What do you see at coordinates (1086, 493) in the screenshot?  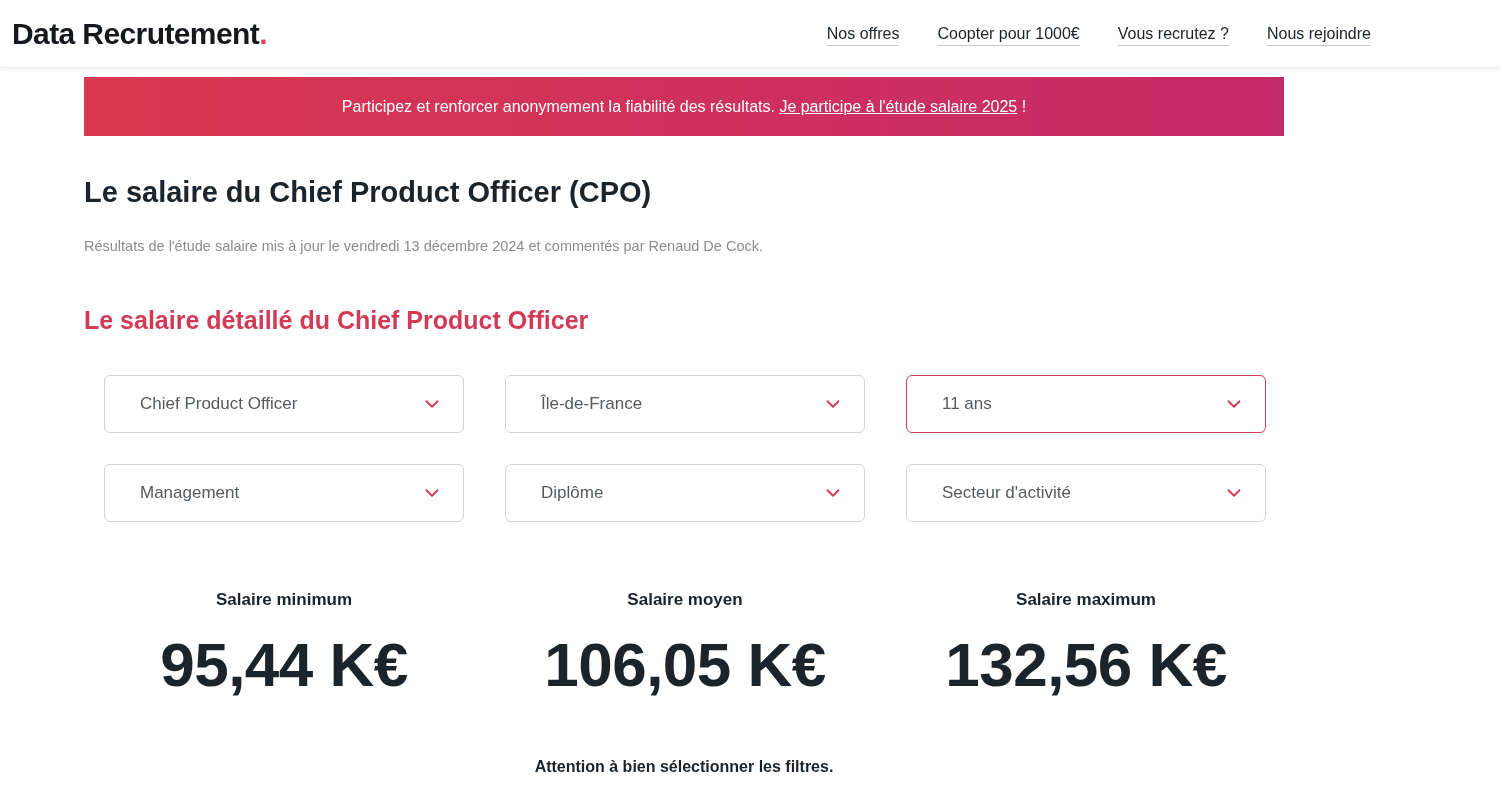 I see `filter-select: Secteur d'activité` at bounding box center [1086, 493].